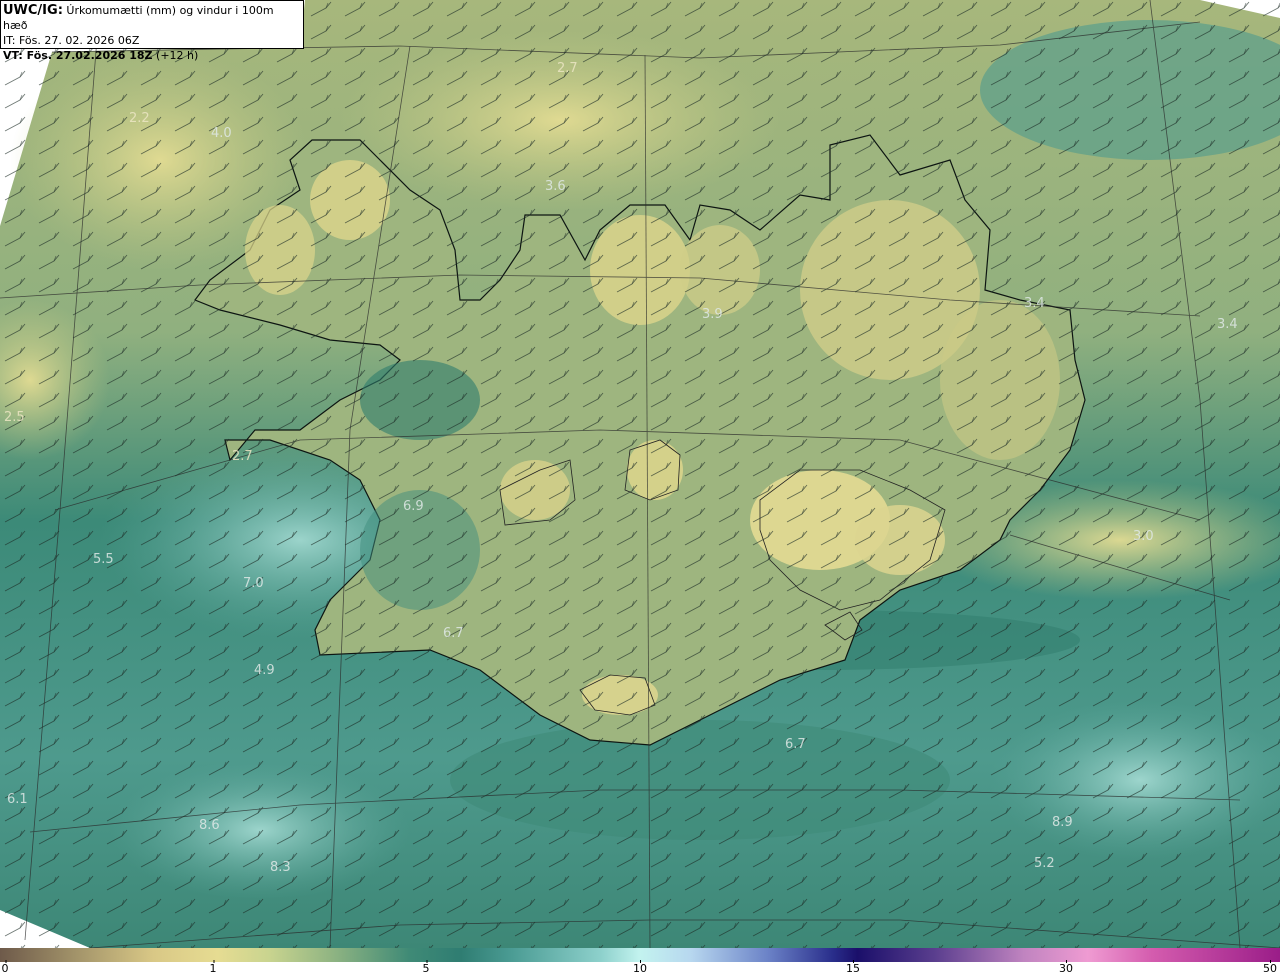 This screenshot has height=978, width=1280. Describe the element at coordinates (1270, 967) in the screenshot. I see `colorbar-tick: 50` at that location.